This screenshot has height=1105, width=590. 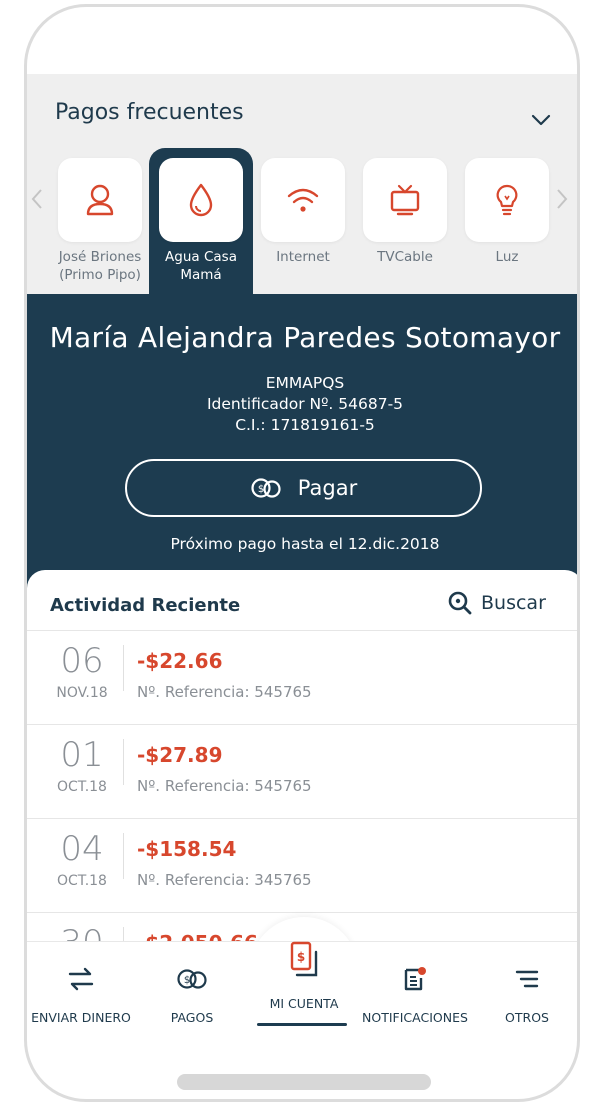 I want to click on payee-luz: Luz, so click(x=507, y=212).